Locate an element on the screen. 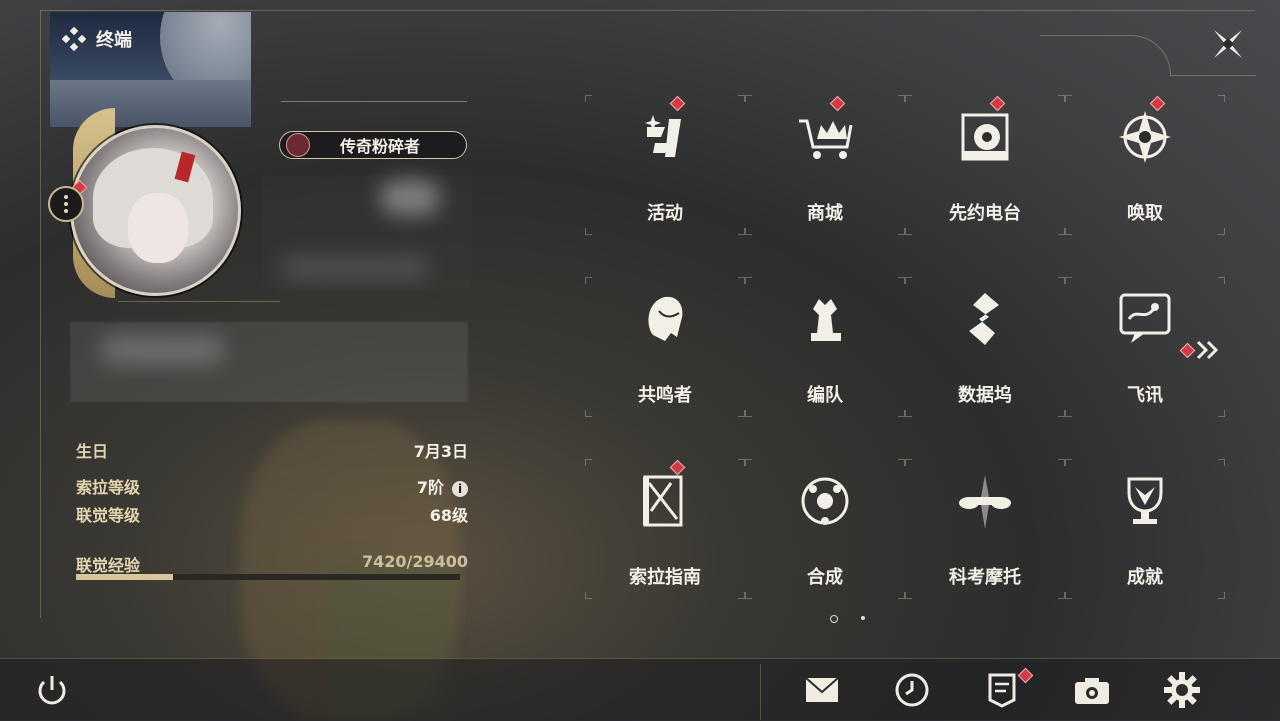 The width and height of the screenshot is (1280, 721). settings-gear-icon is located at coordinates (1182, 690).